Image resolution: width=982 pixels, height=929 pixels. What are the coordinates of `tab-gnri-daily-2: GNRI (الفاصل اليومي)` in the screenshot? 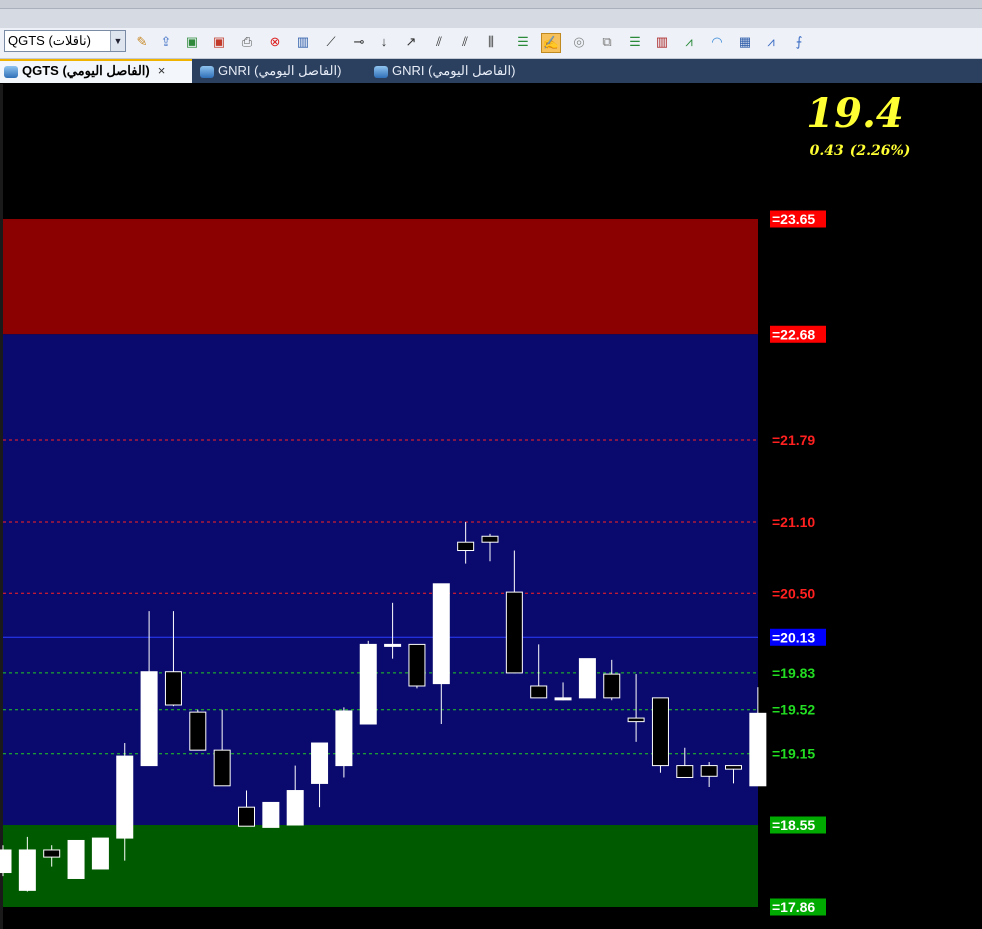 It's located at (457, 71).